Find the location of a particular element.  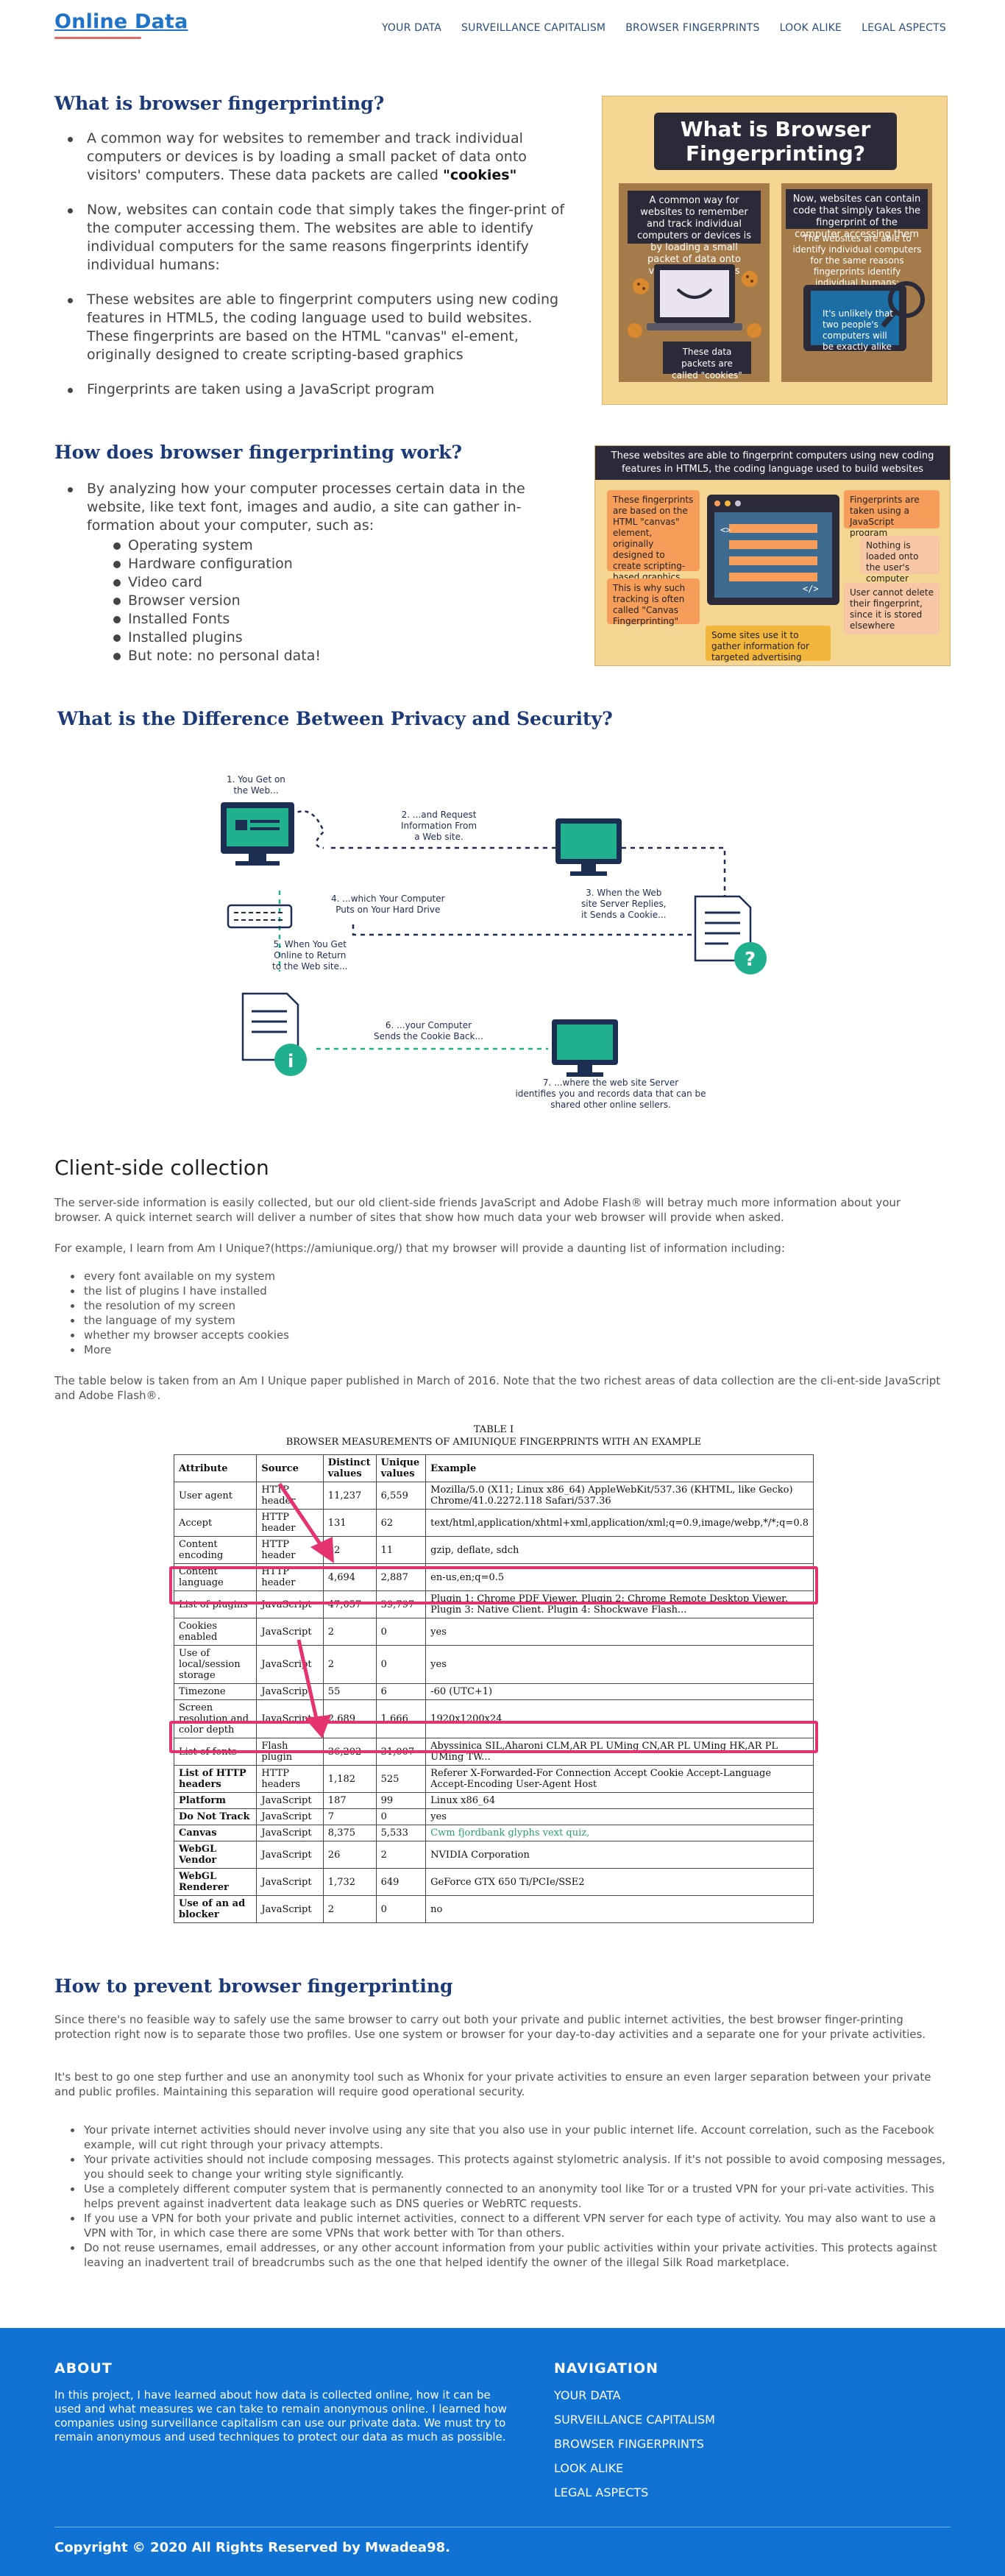

table-row: Timezone JavaScript 55 6 -60 (UTC+1) is located at coordinates (493, 1691).